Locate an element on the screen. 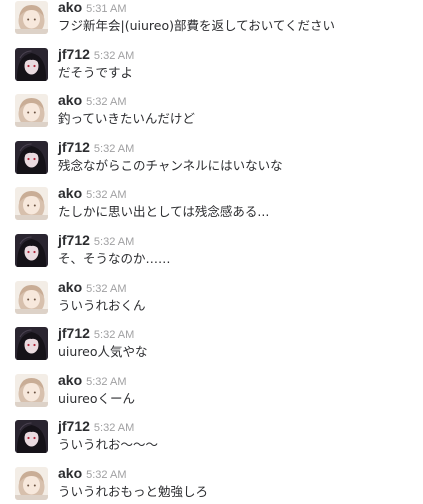 The width and height of the screenshot is (423, 504). message-row: jf712 5:32 AM 残念ながらこのチャンネルにはいないな is located at coordinates (211, 151).